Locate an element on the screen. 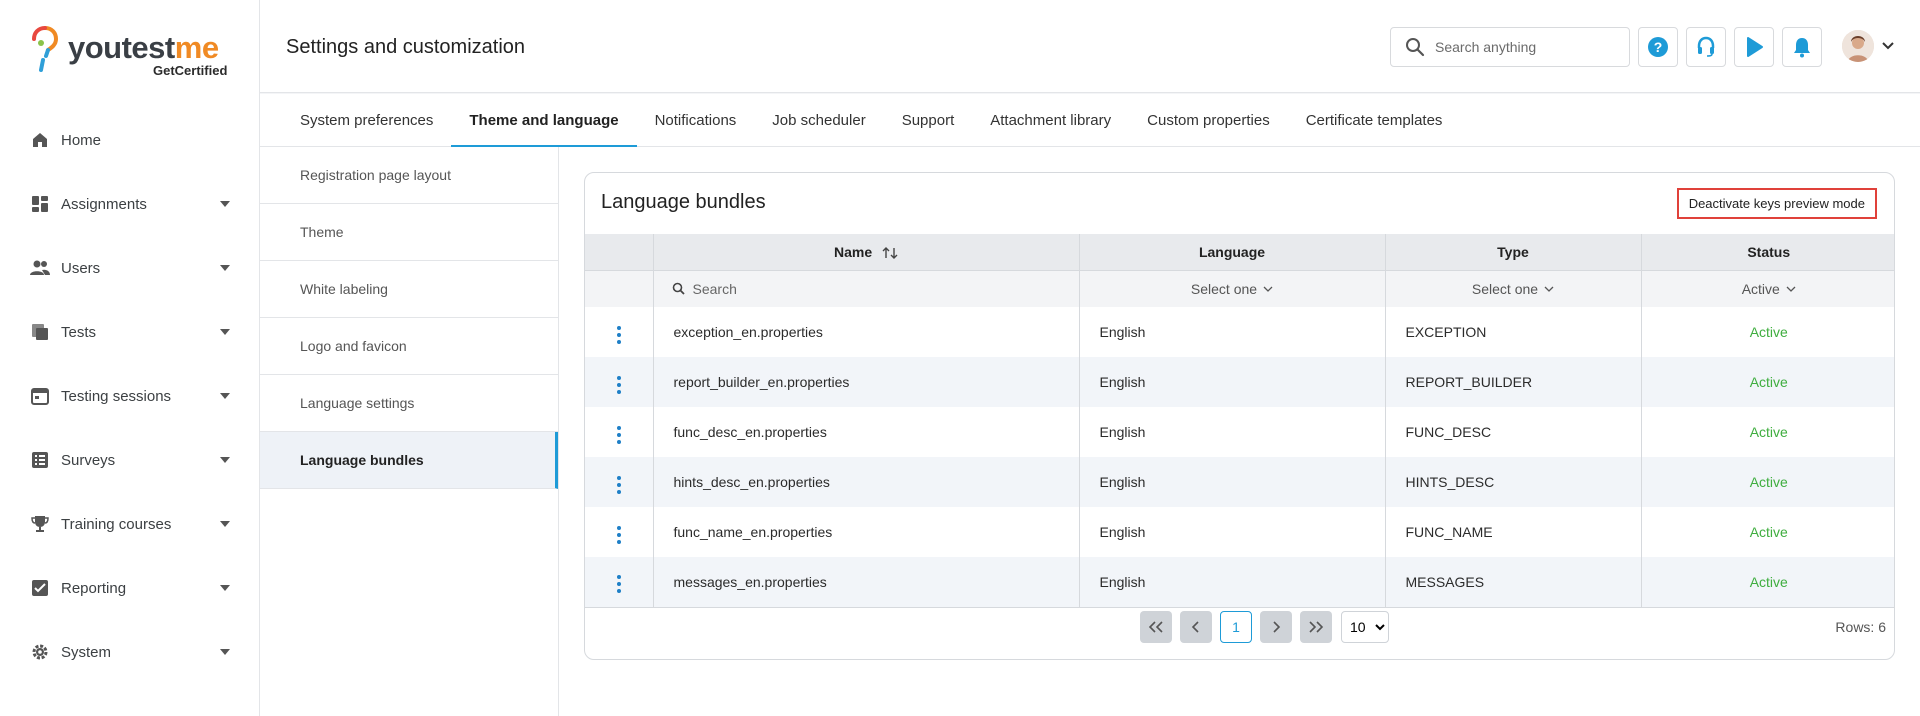  type-column-header: Type is located at coordinates (1513, 252).